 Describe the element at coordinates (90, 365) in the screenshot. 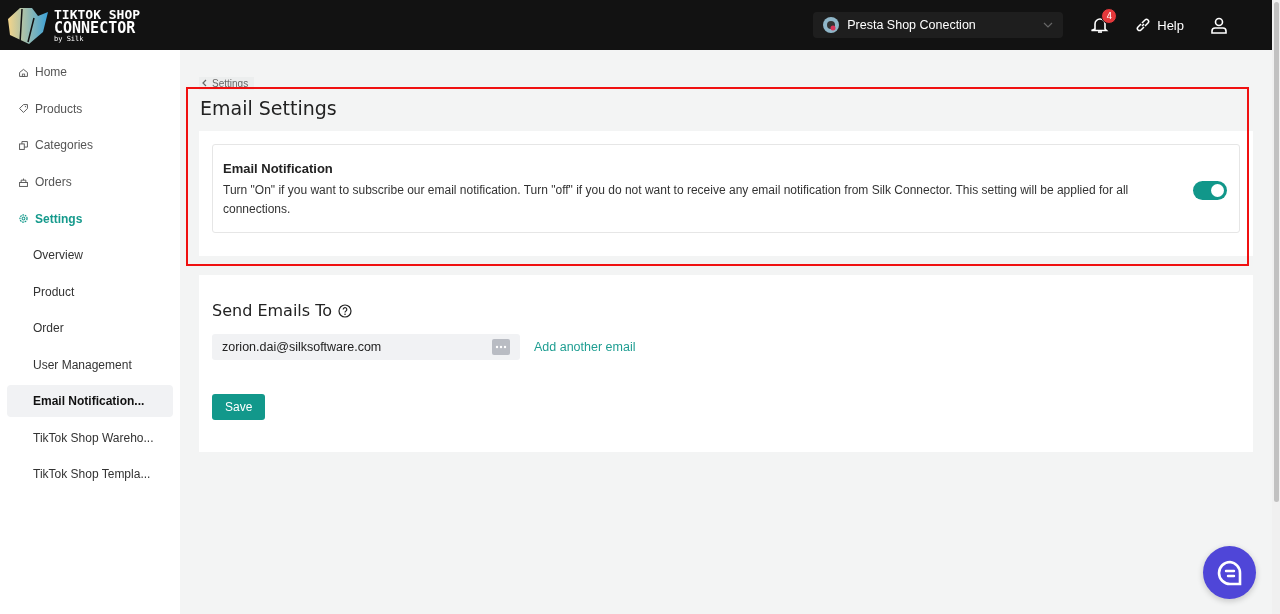

I see `sidebar-item: User Management` at that location.